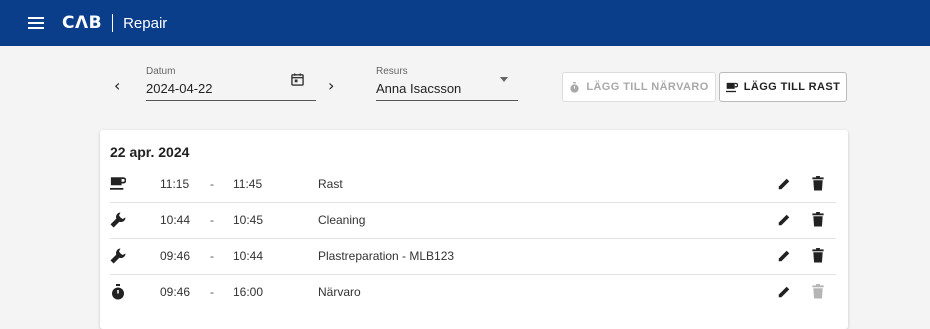 This screenshot has height=329, width=930. Describe the element at coordinates (175, 220) in the screenshot. I see `row-start-time: 10:44` at that location.